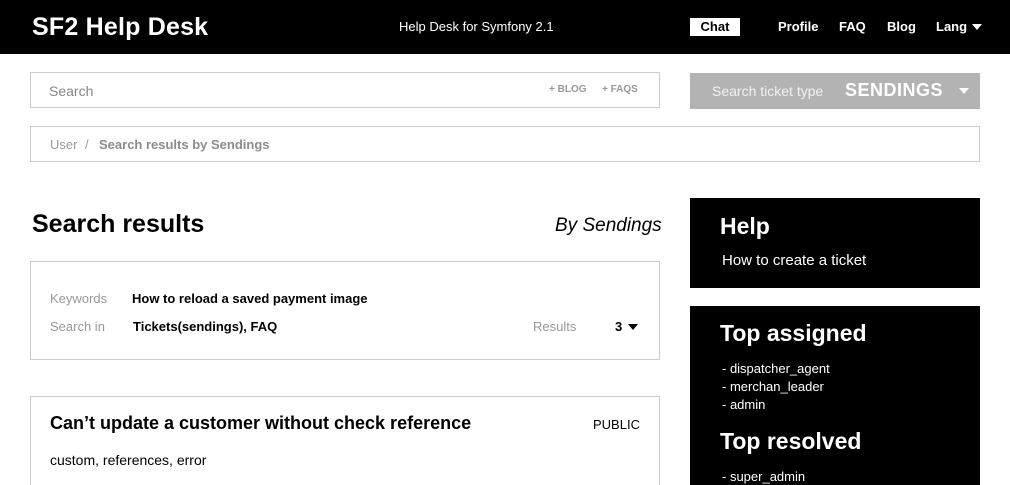 This screenshot has height=485, width=1010. What do you see at coordinates (952, 26) in the screenshot?
I see `nav-lang-label: Lang` at bounding box center [952, 26].